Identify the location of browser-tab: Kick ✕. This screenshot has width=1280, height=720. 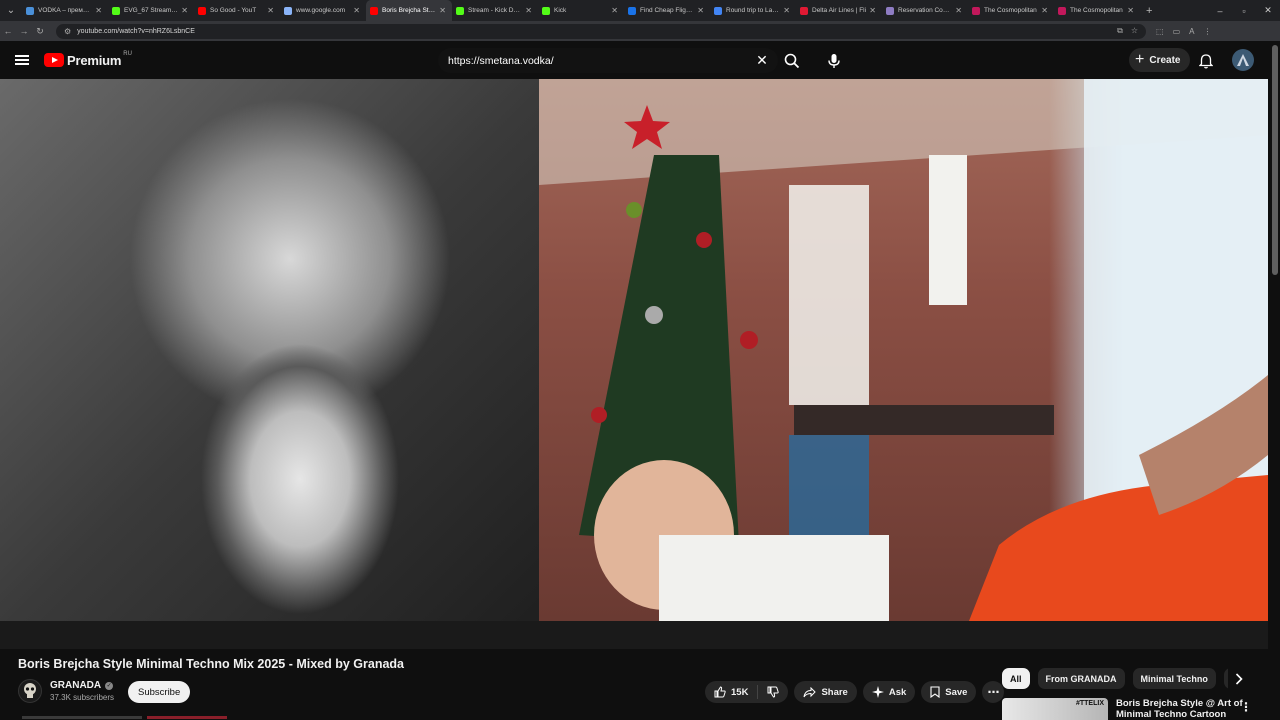
(581, 10).